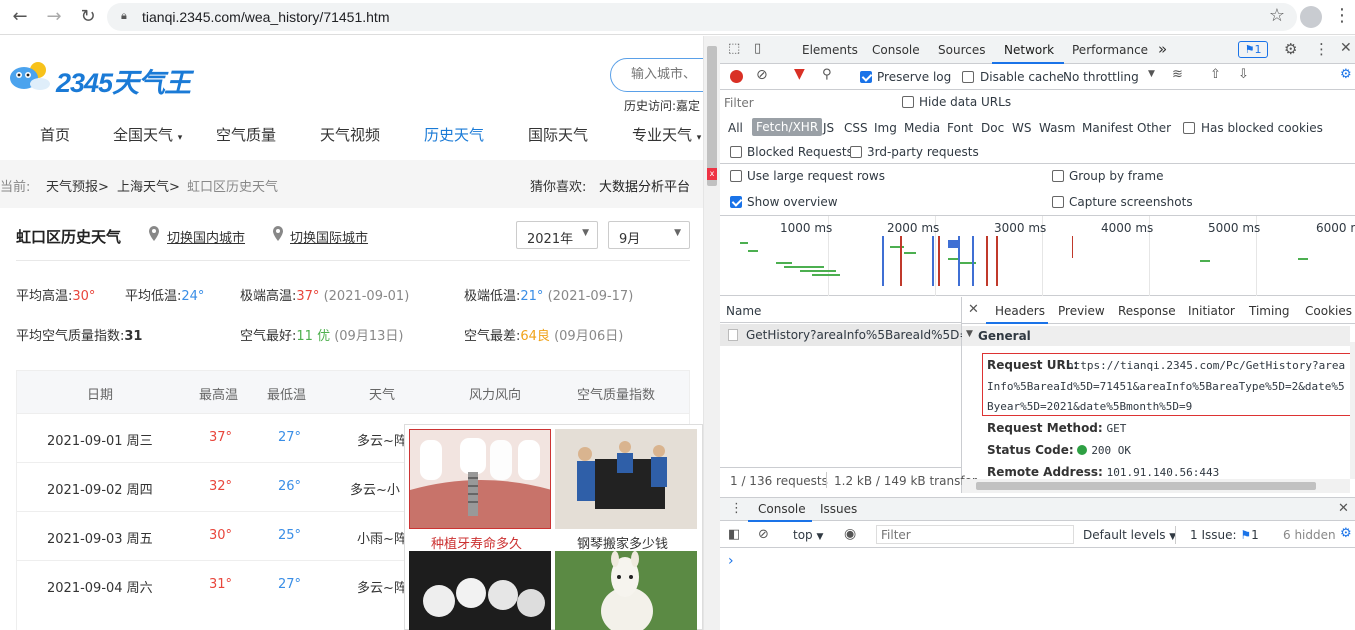 This screenshot has width=1355, height=630. What do you see at coordinates (763, 534) in the screenshot?
I see `clear-console-icon: ⊘` at bounding box center [763, 534].